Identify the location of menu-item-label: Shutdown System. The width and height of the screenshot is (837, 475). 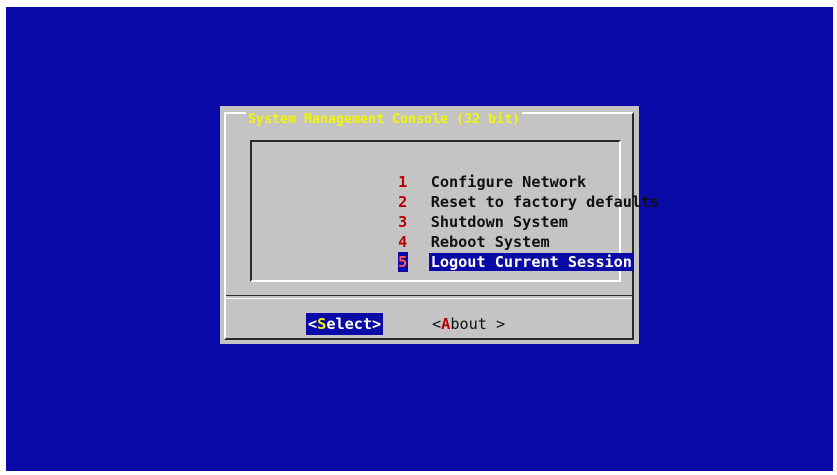
(499, 222).